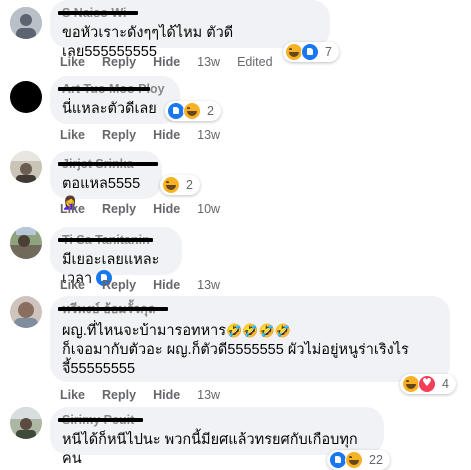  What do you see at coordinates (108, 164) in the screenshot?
I see `comment-author: Jirjet Srinka` at bounding box center [108, 164].